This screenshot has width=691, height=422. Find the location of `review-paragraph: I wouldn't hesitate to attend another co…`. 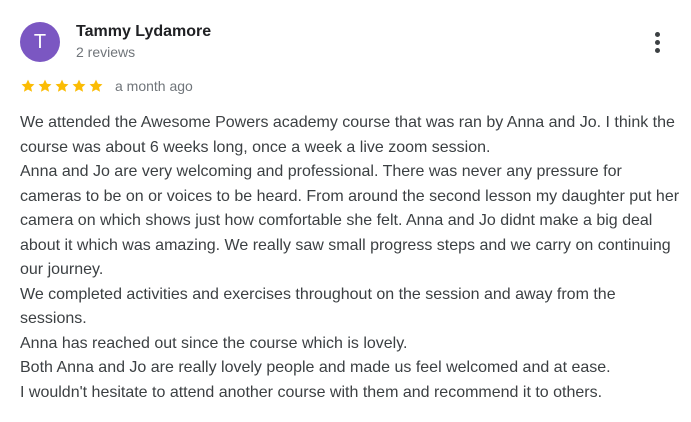

review-paragraph: I wouldn't hesitate to attend another co… is located at coordinates (311, 392).